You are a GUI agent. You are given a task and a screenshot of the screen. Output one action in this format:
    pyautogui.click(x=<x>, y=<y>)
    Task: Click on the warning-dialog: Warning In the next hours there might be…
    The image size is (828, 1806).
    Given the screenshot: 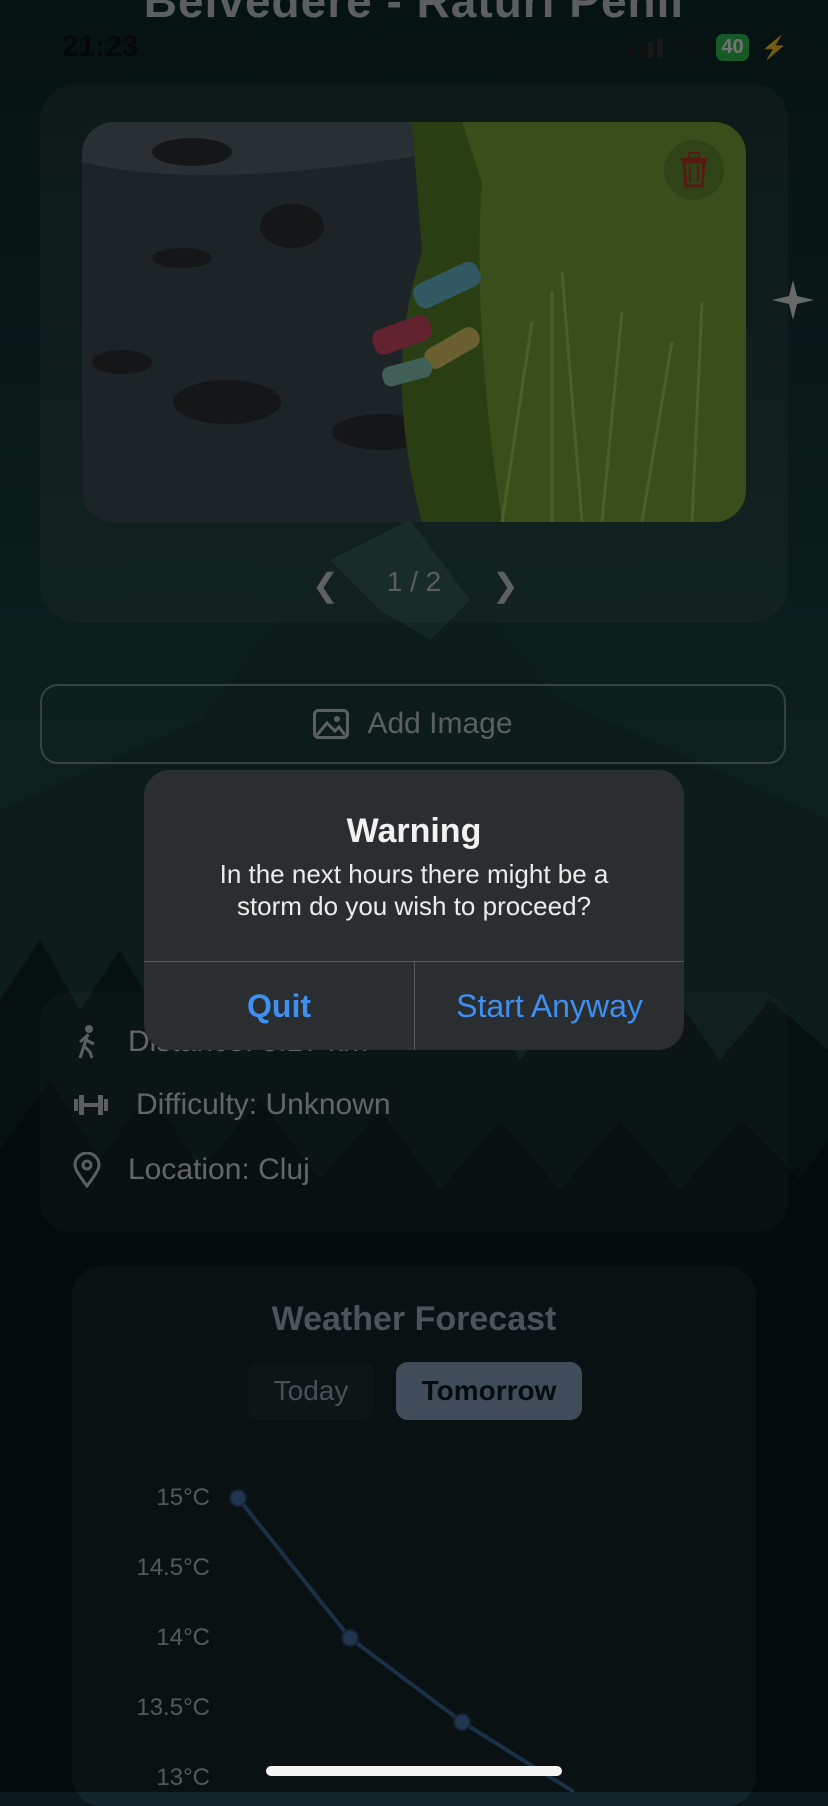 What is the action you would take?
    pyautogui.click(x=414, y=910)
    